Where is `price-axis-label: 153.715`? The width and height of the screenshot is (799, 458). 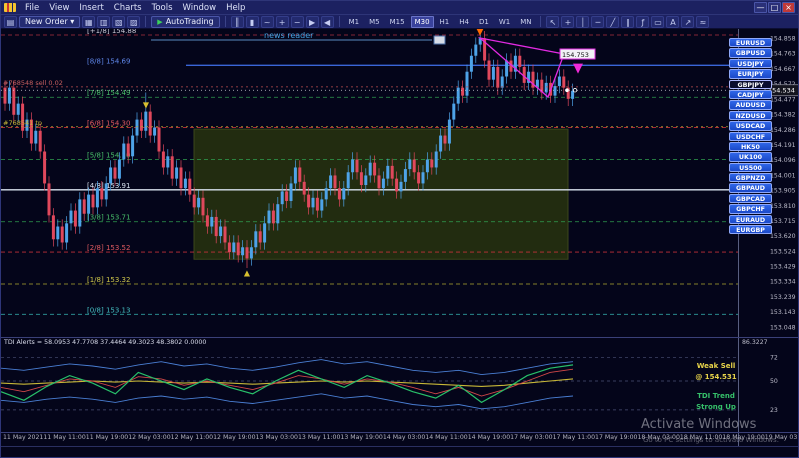
price-axis-label: 153.715 is located at coordinates (783, 221).